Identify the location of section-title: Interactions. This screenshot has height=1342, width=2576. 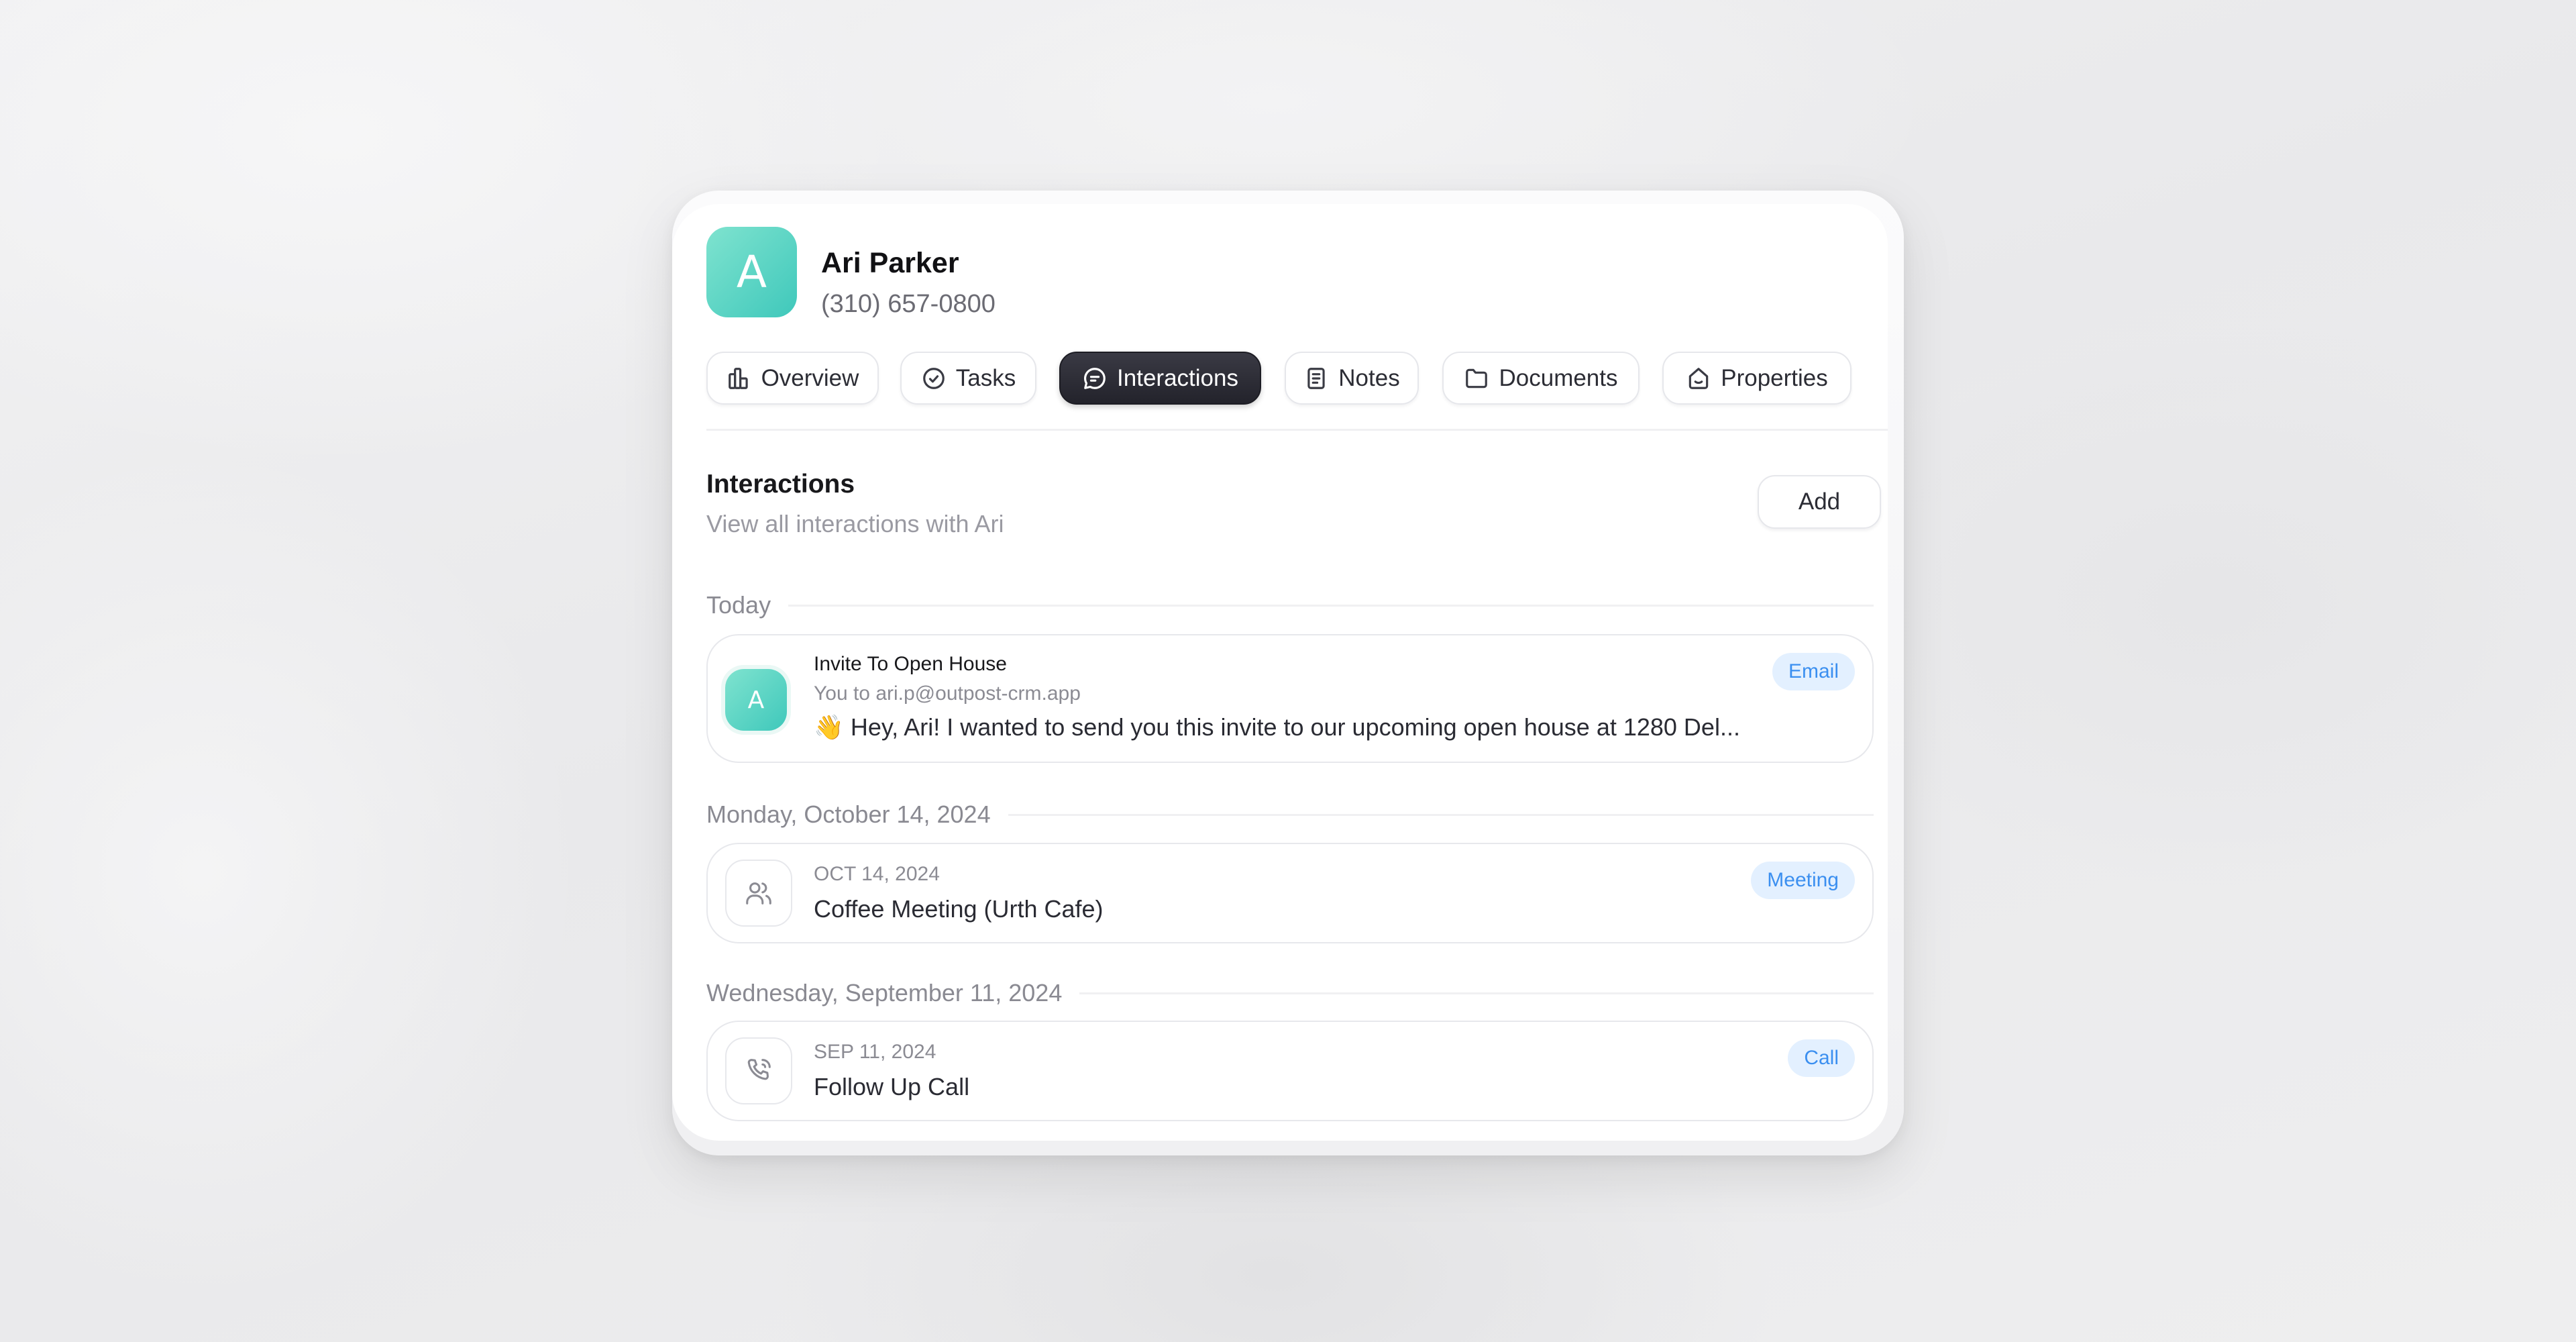
(780, 485).